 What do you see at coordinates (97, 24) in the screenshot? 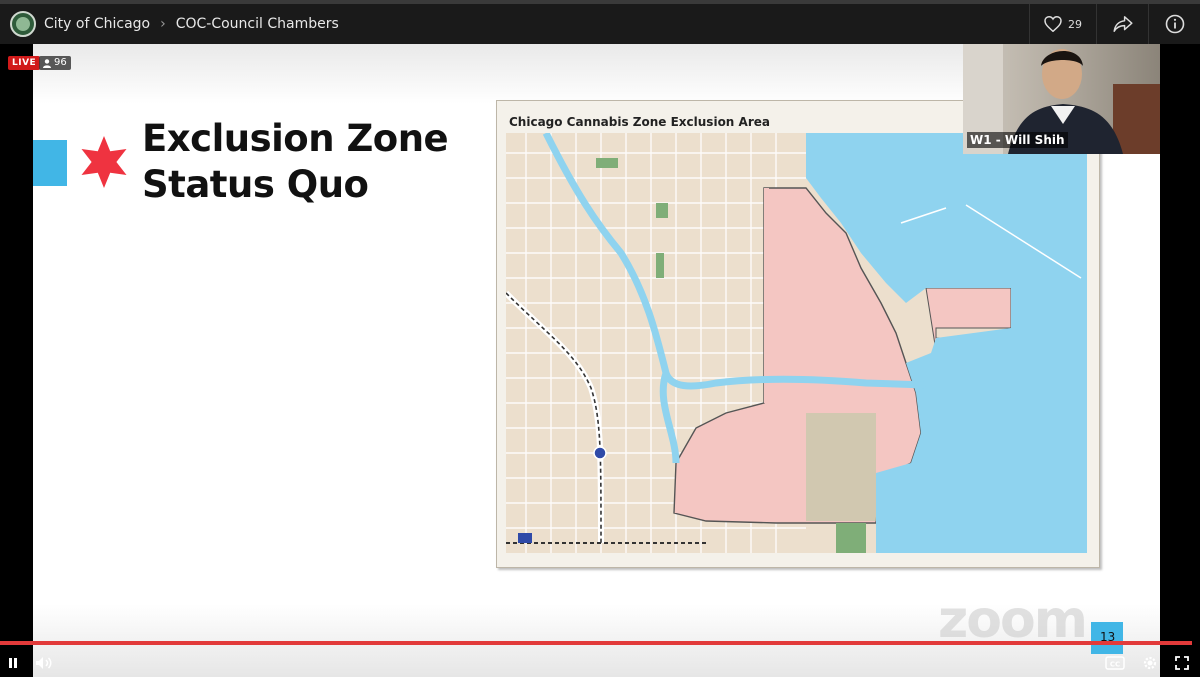
I see `breadcrumb-org: City of Chicago` at bounding box center [97, 24].